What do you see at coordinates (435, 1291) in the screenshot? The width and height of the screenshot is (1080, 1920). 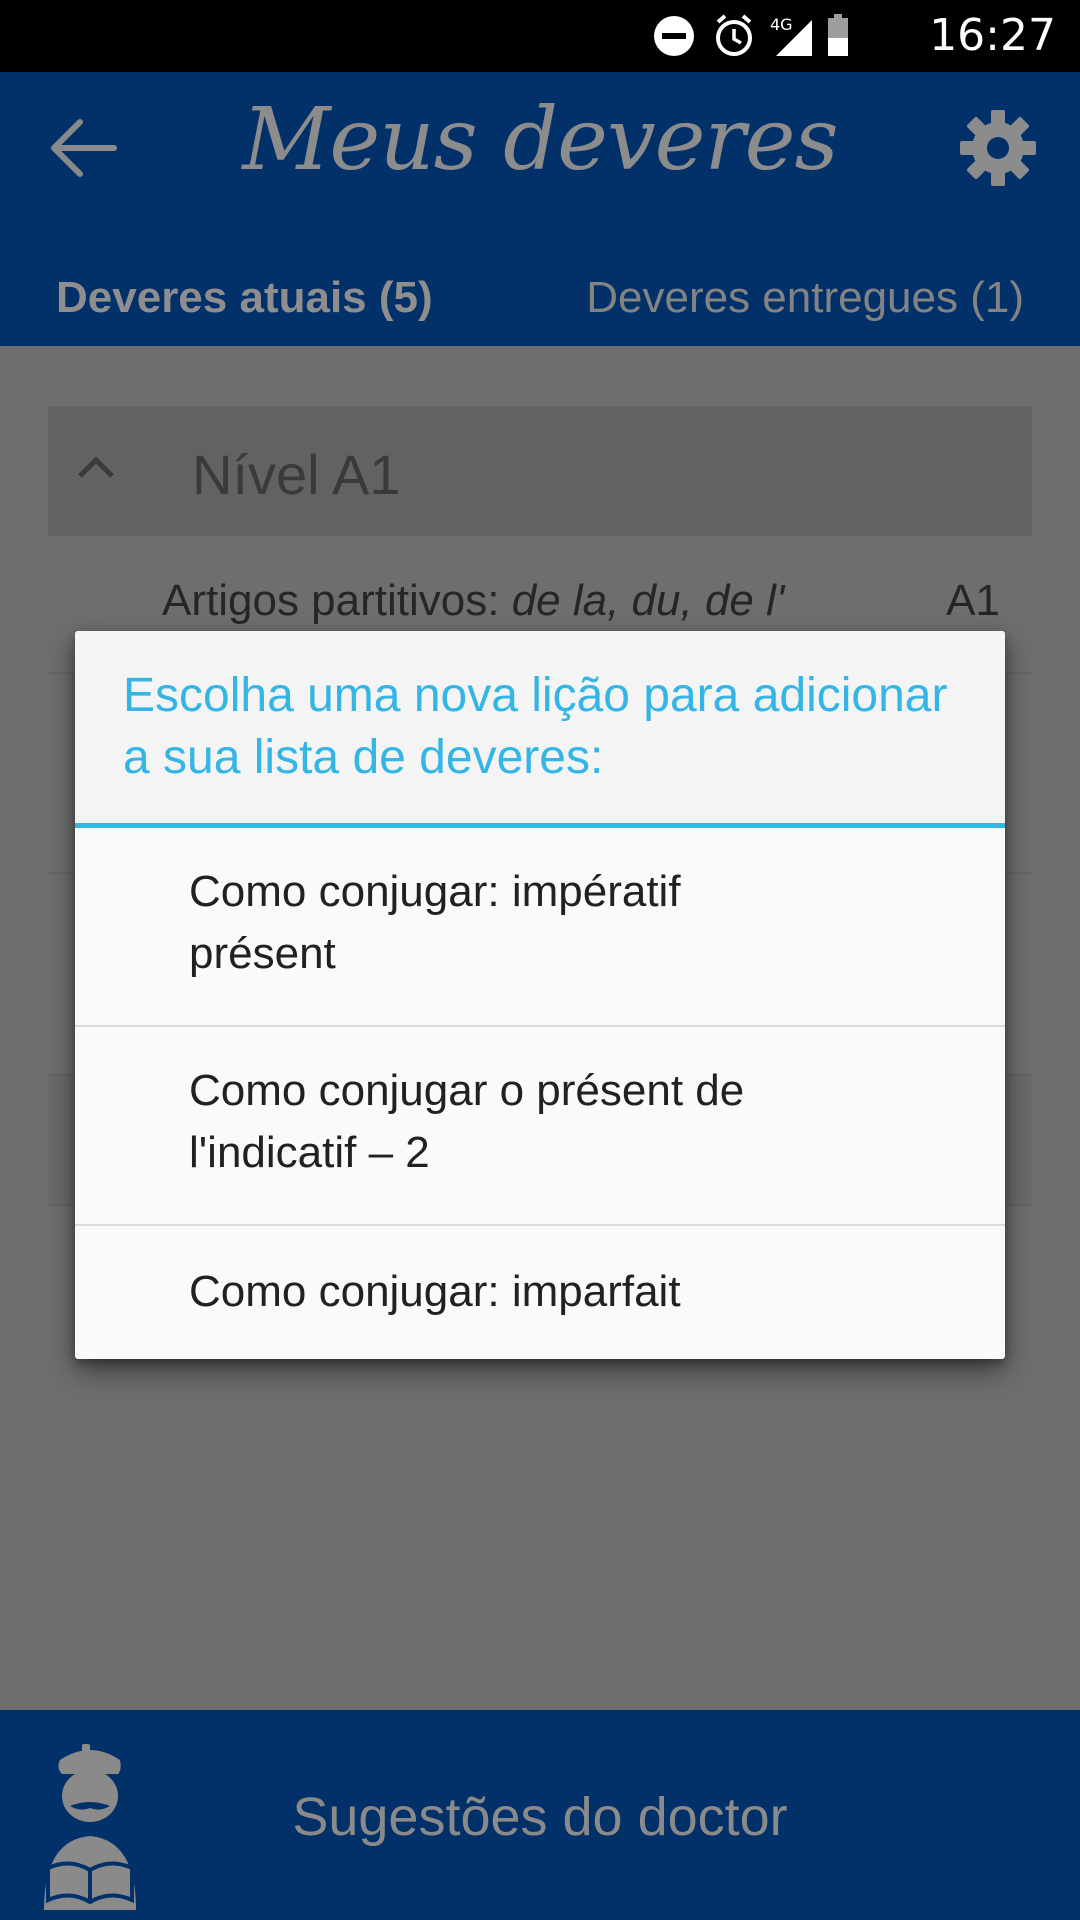 I see `lesson-option-label: Como conjugar: imparfait` at bounding box center [435, 1291].